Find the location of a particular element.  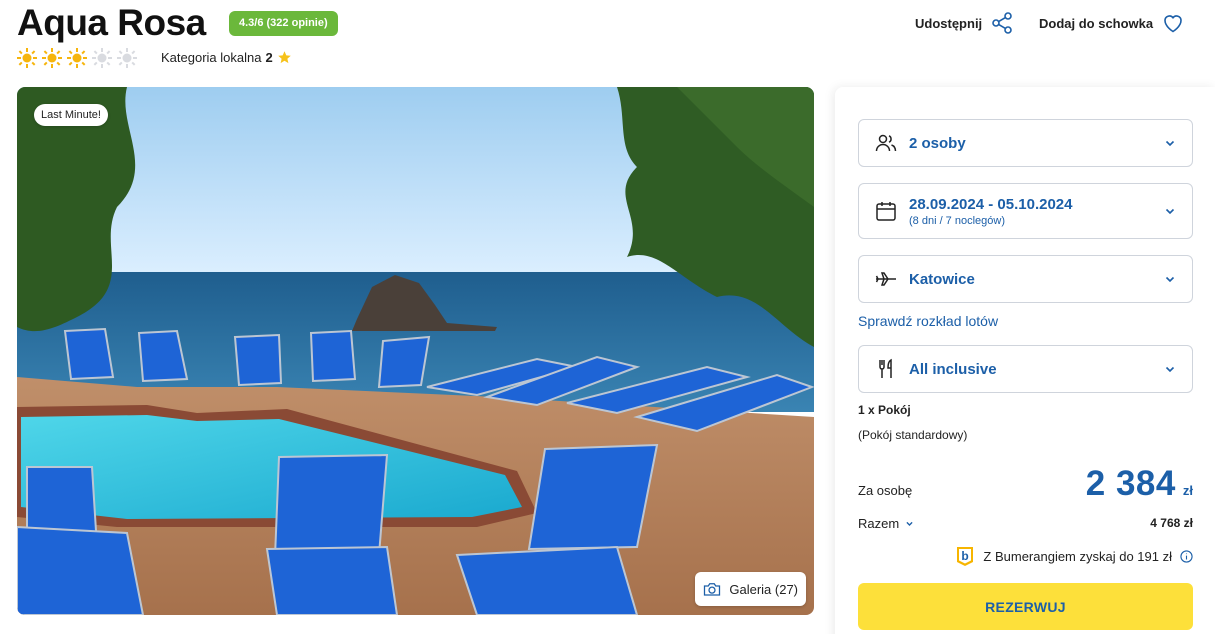

total-label: Razem is located at coordinates (879, 523).